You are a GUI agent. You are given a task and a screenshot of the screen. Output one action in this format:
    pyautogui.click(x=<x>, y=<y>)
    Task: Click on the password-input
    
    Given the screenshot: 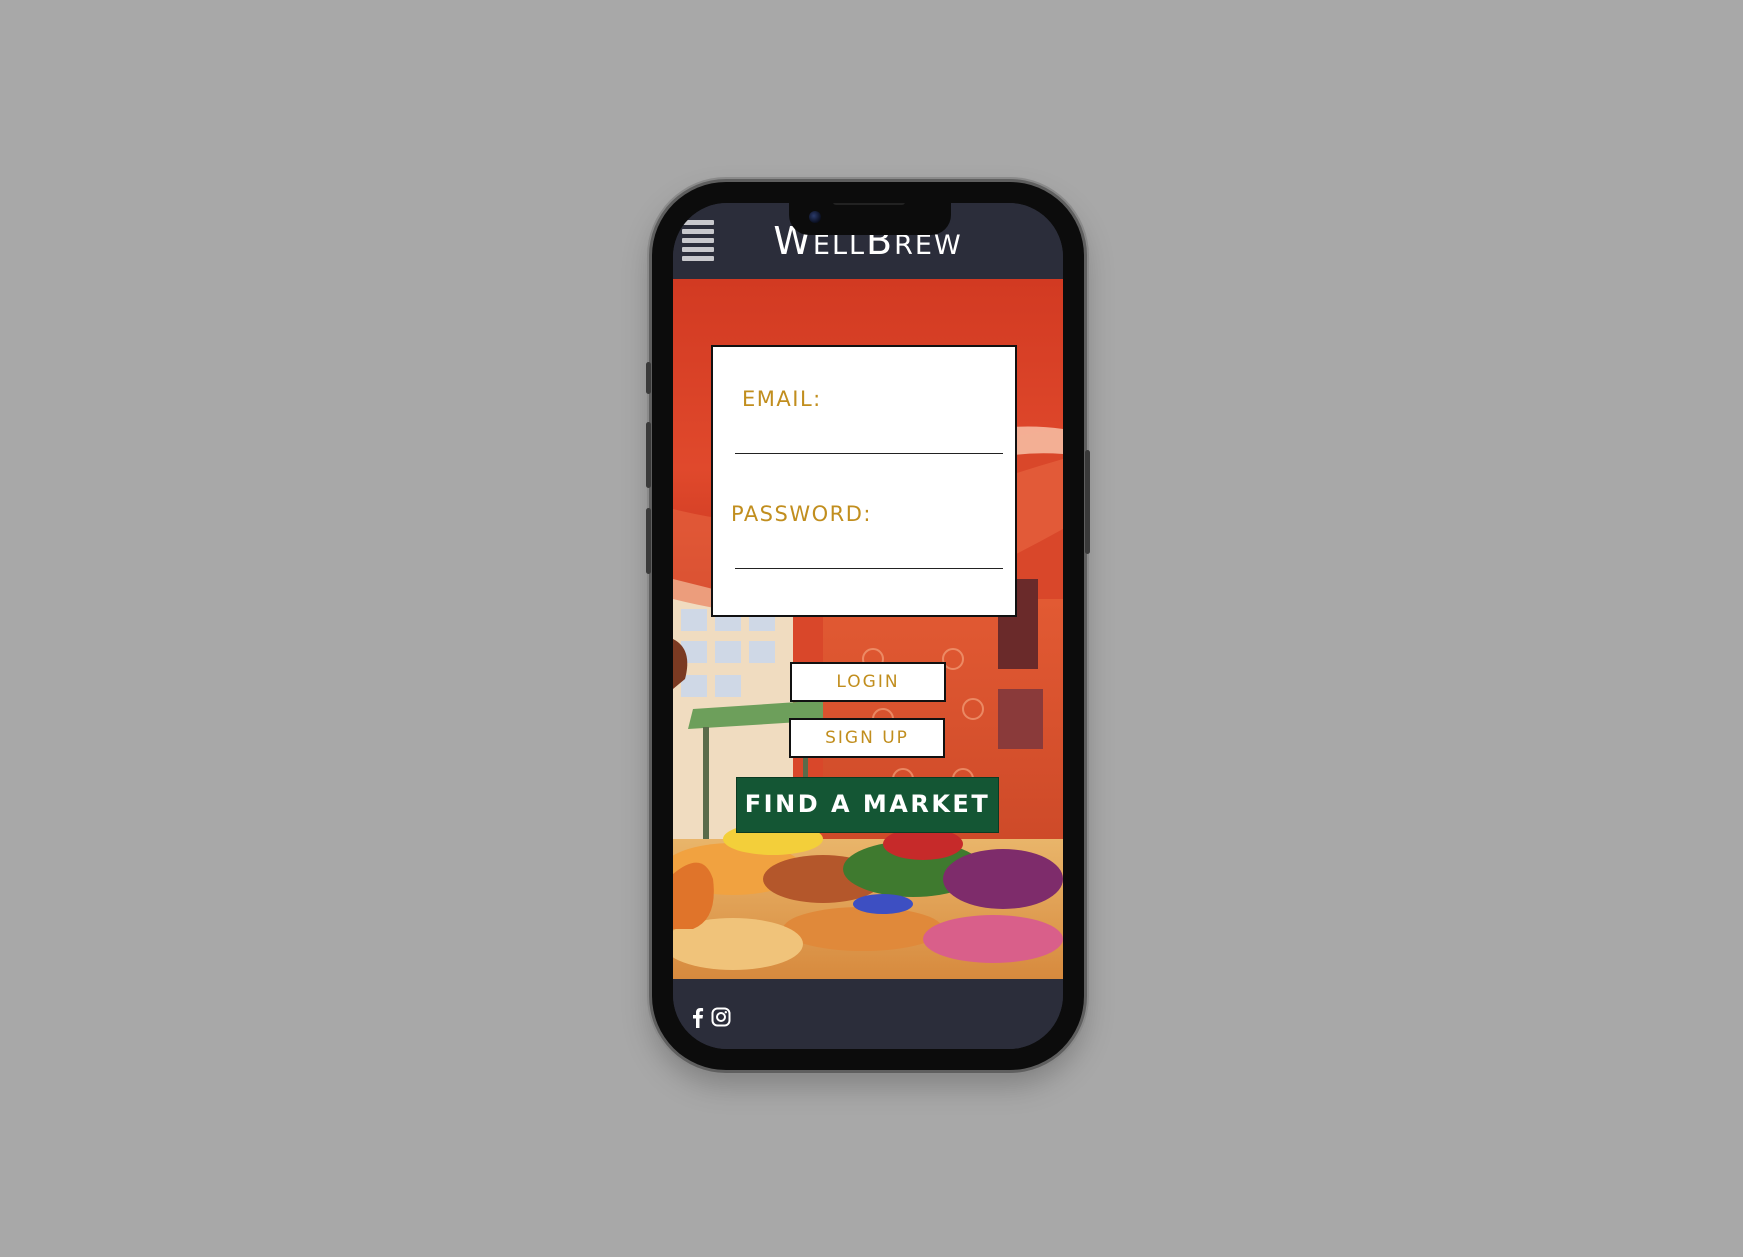 What is the action you would take?
    pyautogui.click(x=869, y=556)
    